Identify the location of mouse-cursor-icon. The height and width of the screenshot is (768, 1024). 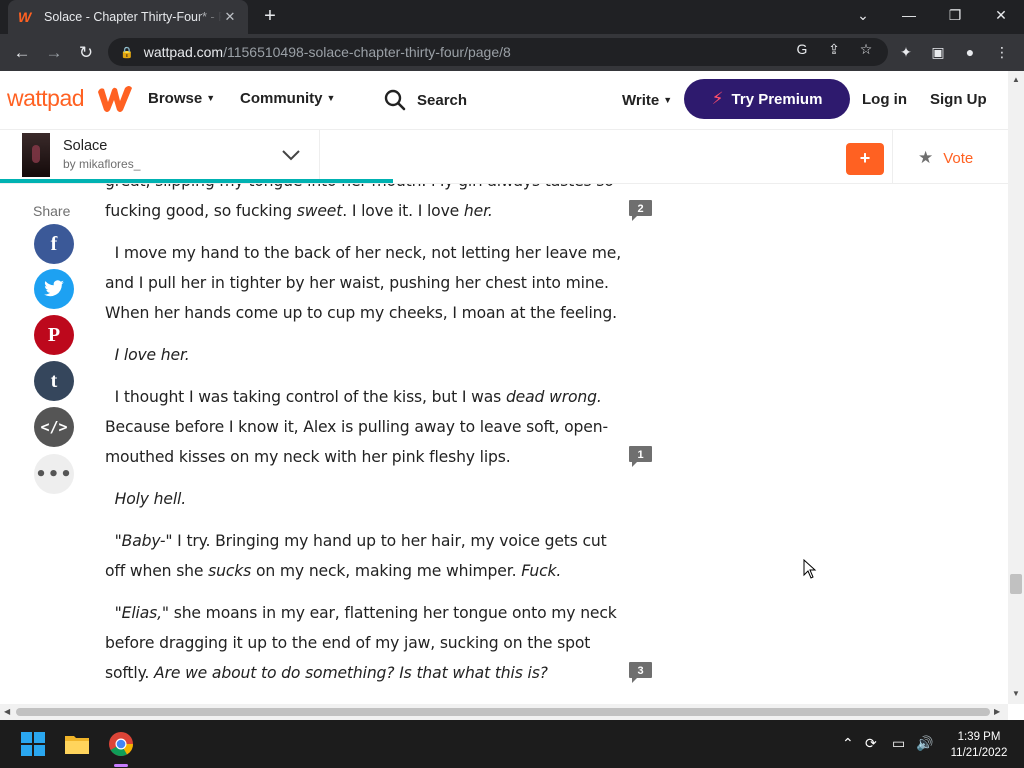
(810, 569).